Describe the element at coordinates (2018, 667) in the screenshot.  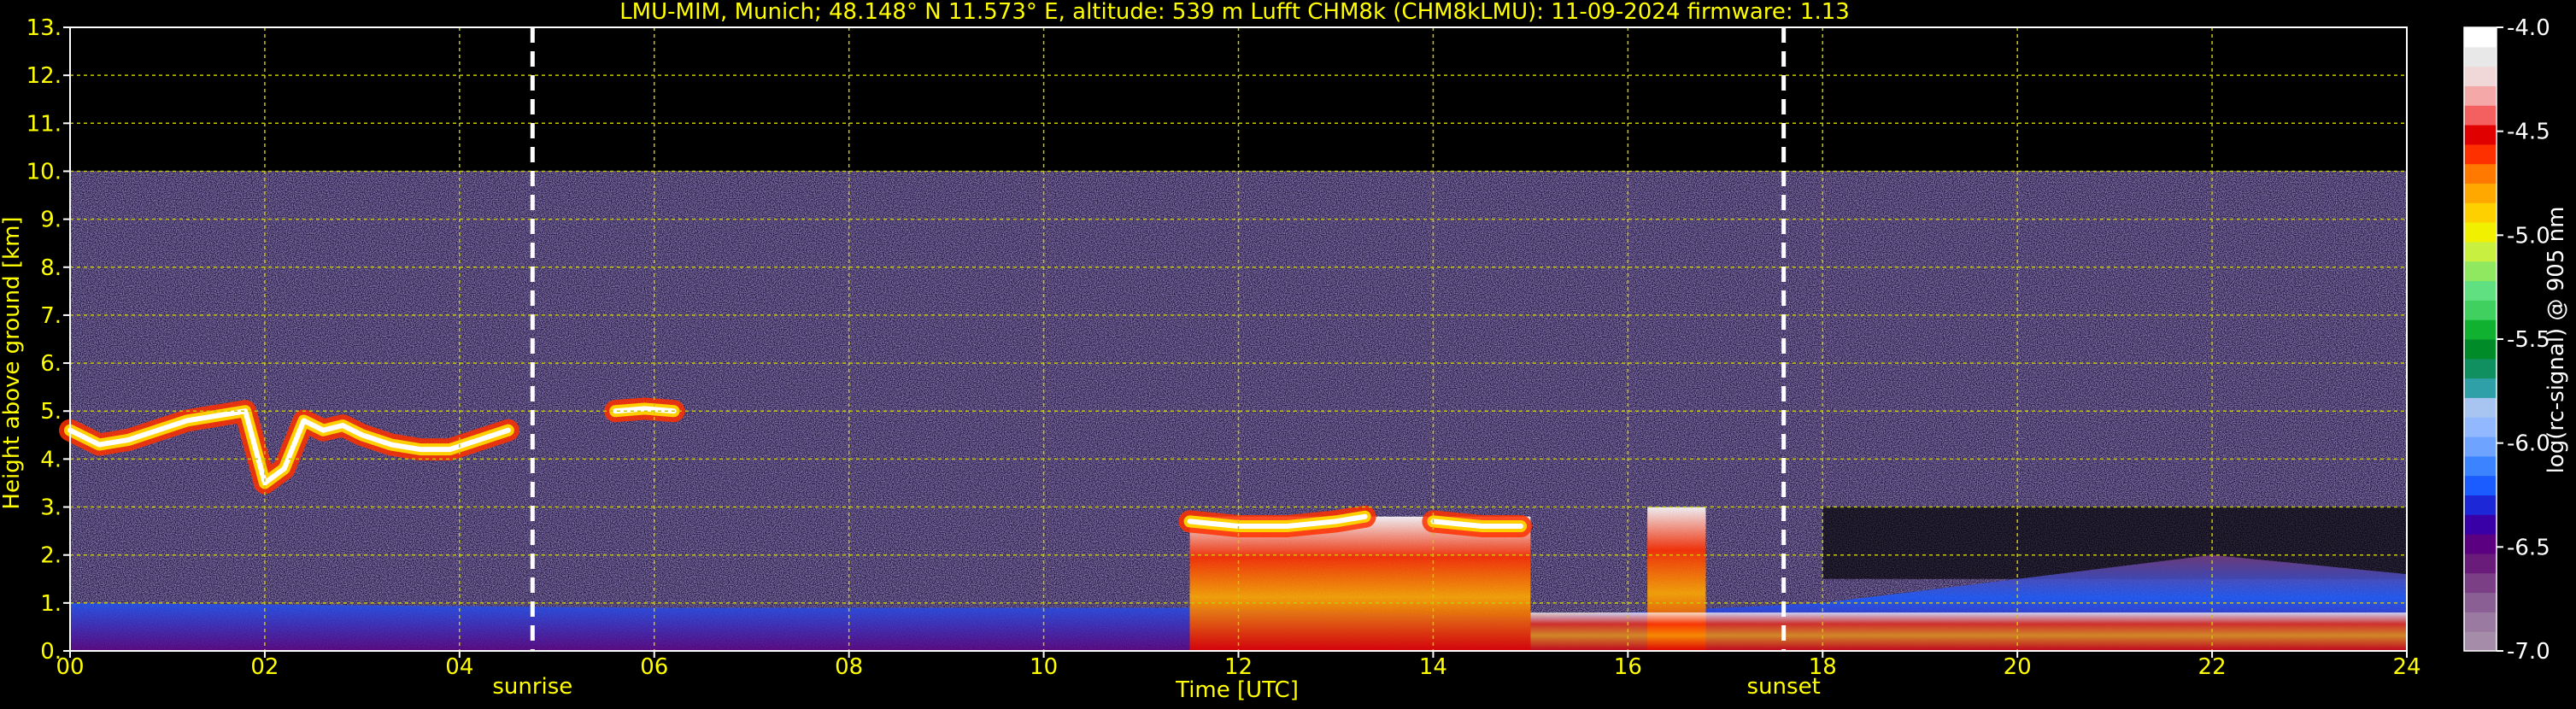
I see `x-tick-label: 20` at that location.